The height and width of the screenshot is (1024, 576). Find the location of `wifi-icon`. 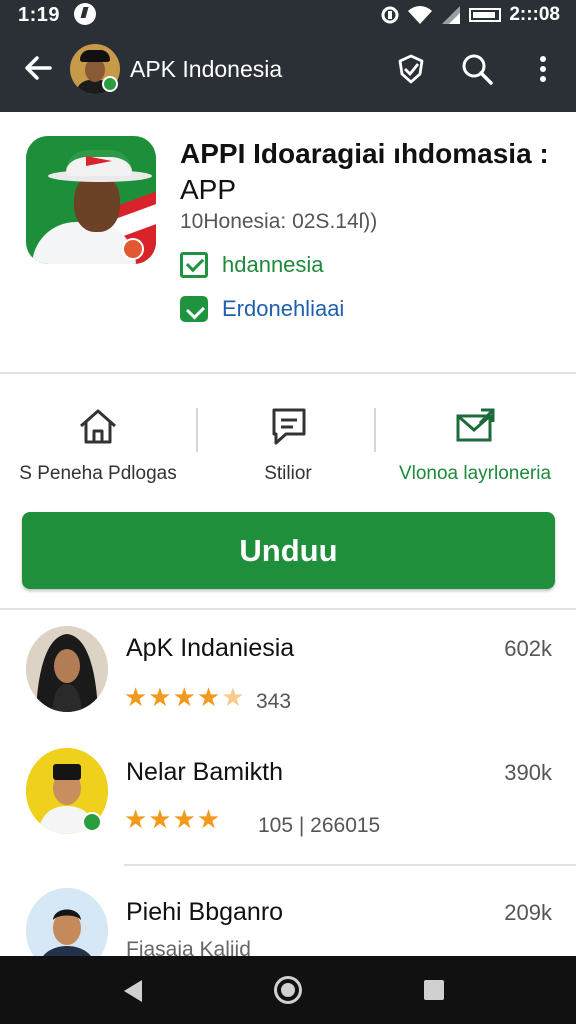

wifi-icon is located at coordinates (420, 15).